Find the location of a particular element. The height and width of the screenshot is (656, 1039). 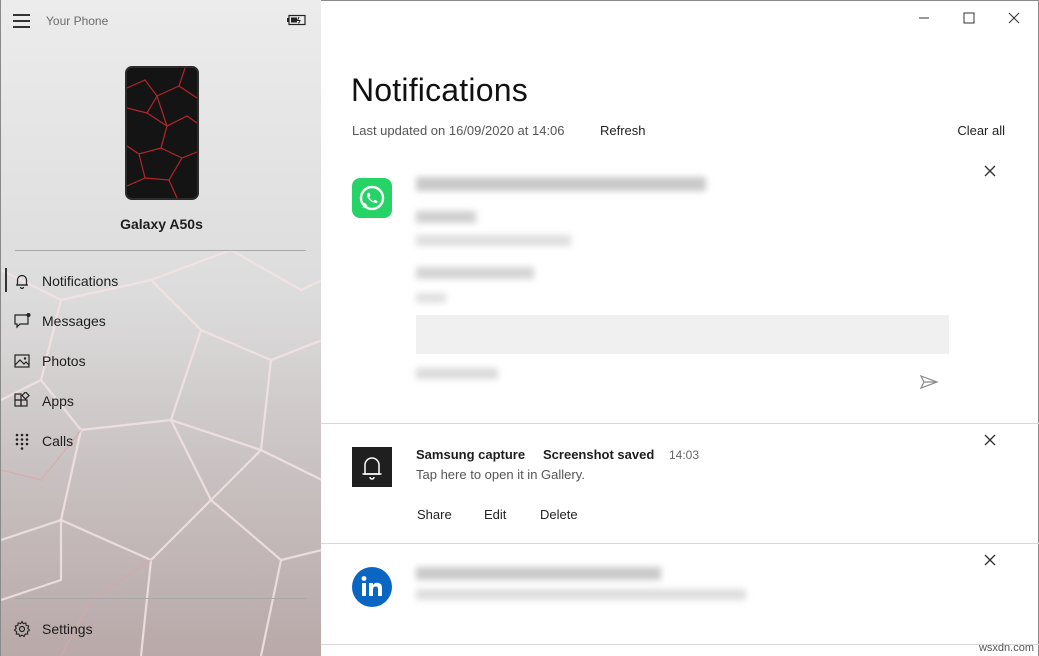

notification-app-name: Samsung capture is located at coordinates (471, 454).